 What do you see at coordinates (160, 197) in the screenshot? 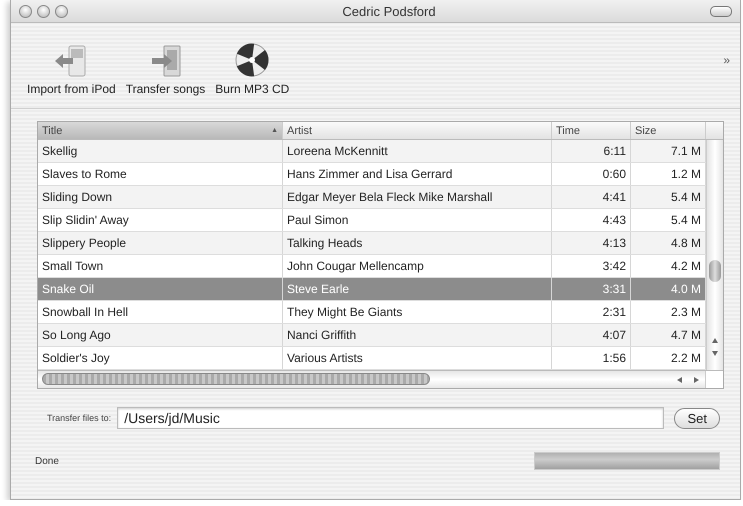
I see `table-cell: Sliding Down` at bounding box center [160, 197].